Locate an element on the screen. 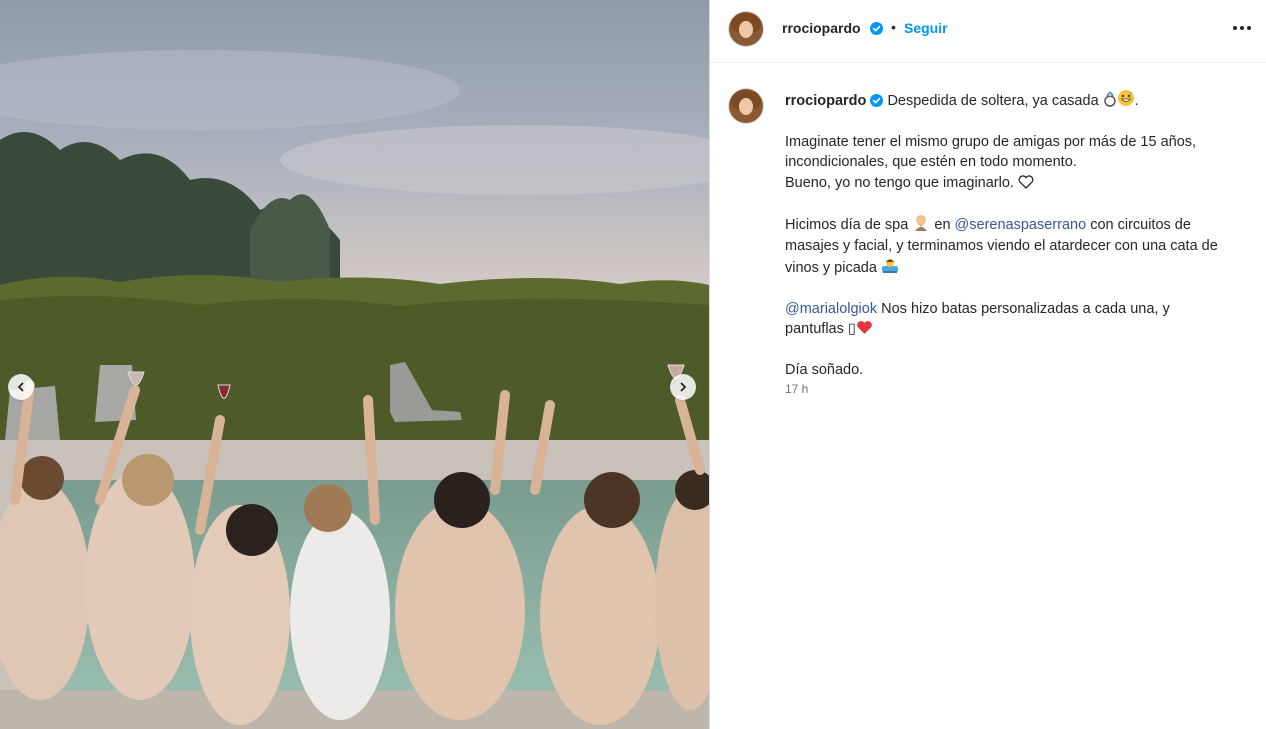 The image size is (1266, 729). caption-spa-rest: con circuitos de is located at coordinates (1140, 225).